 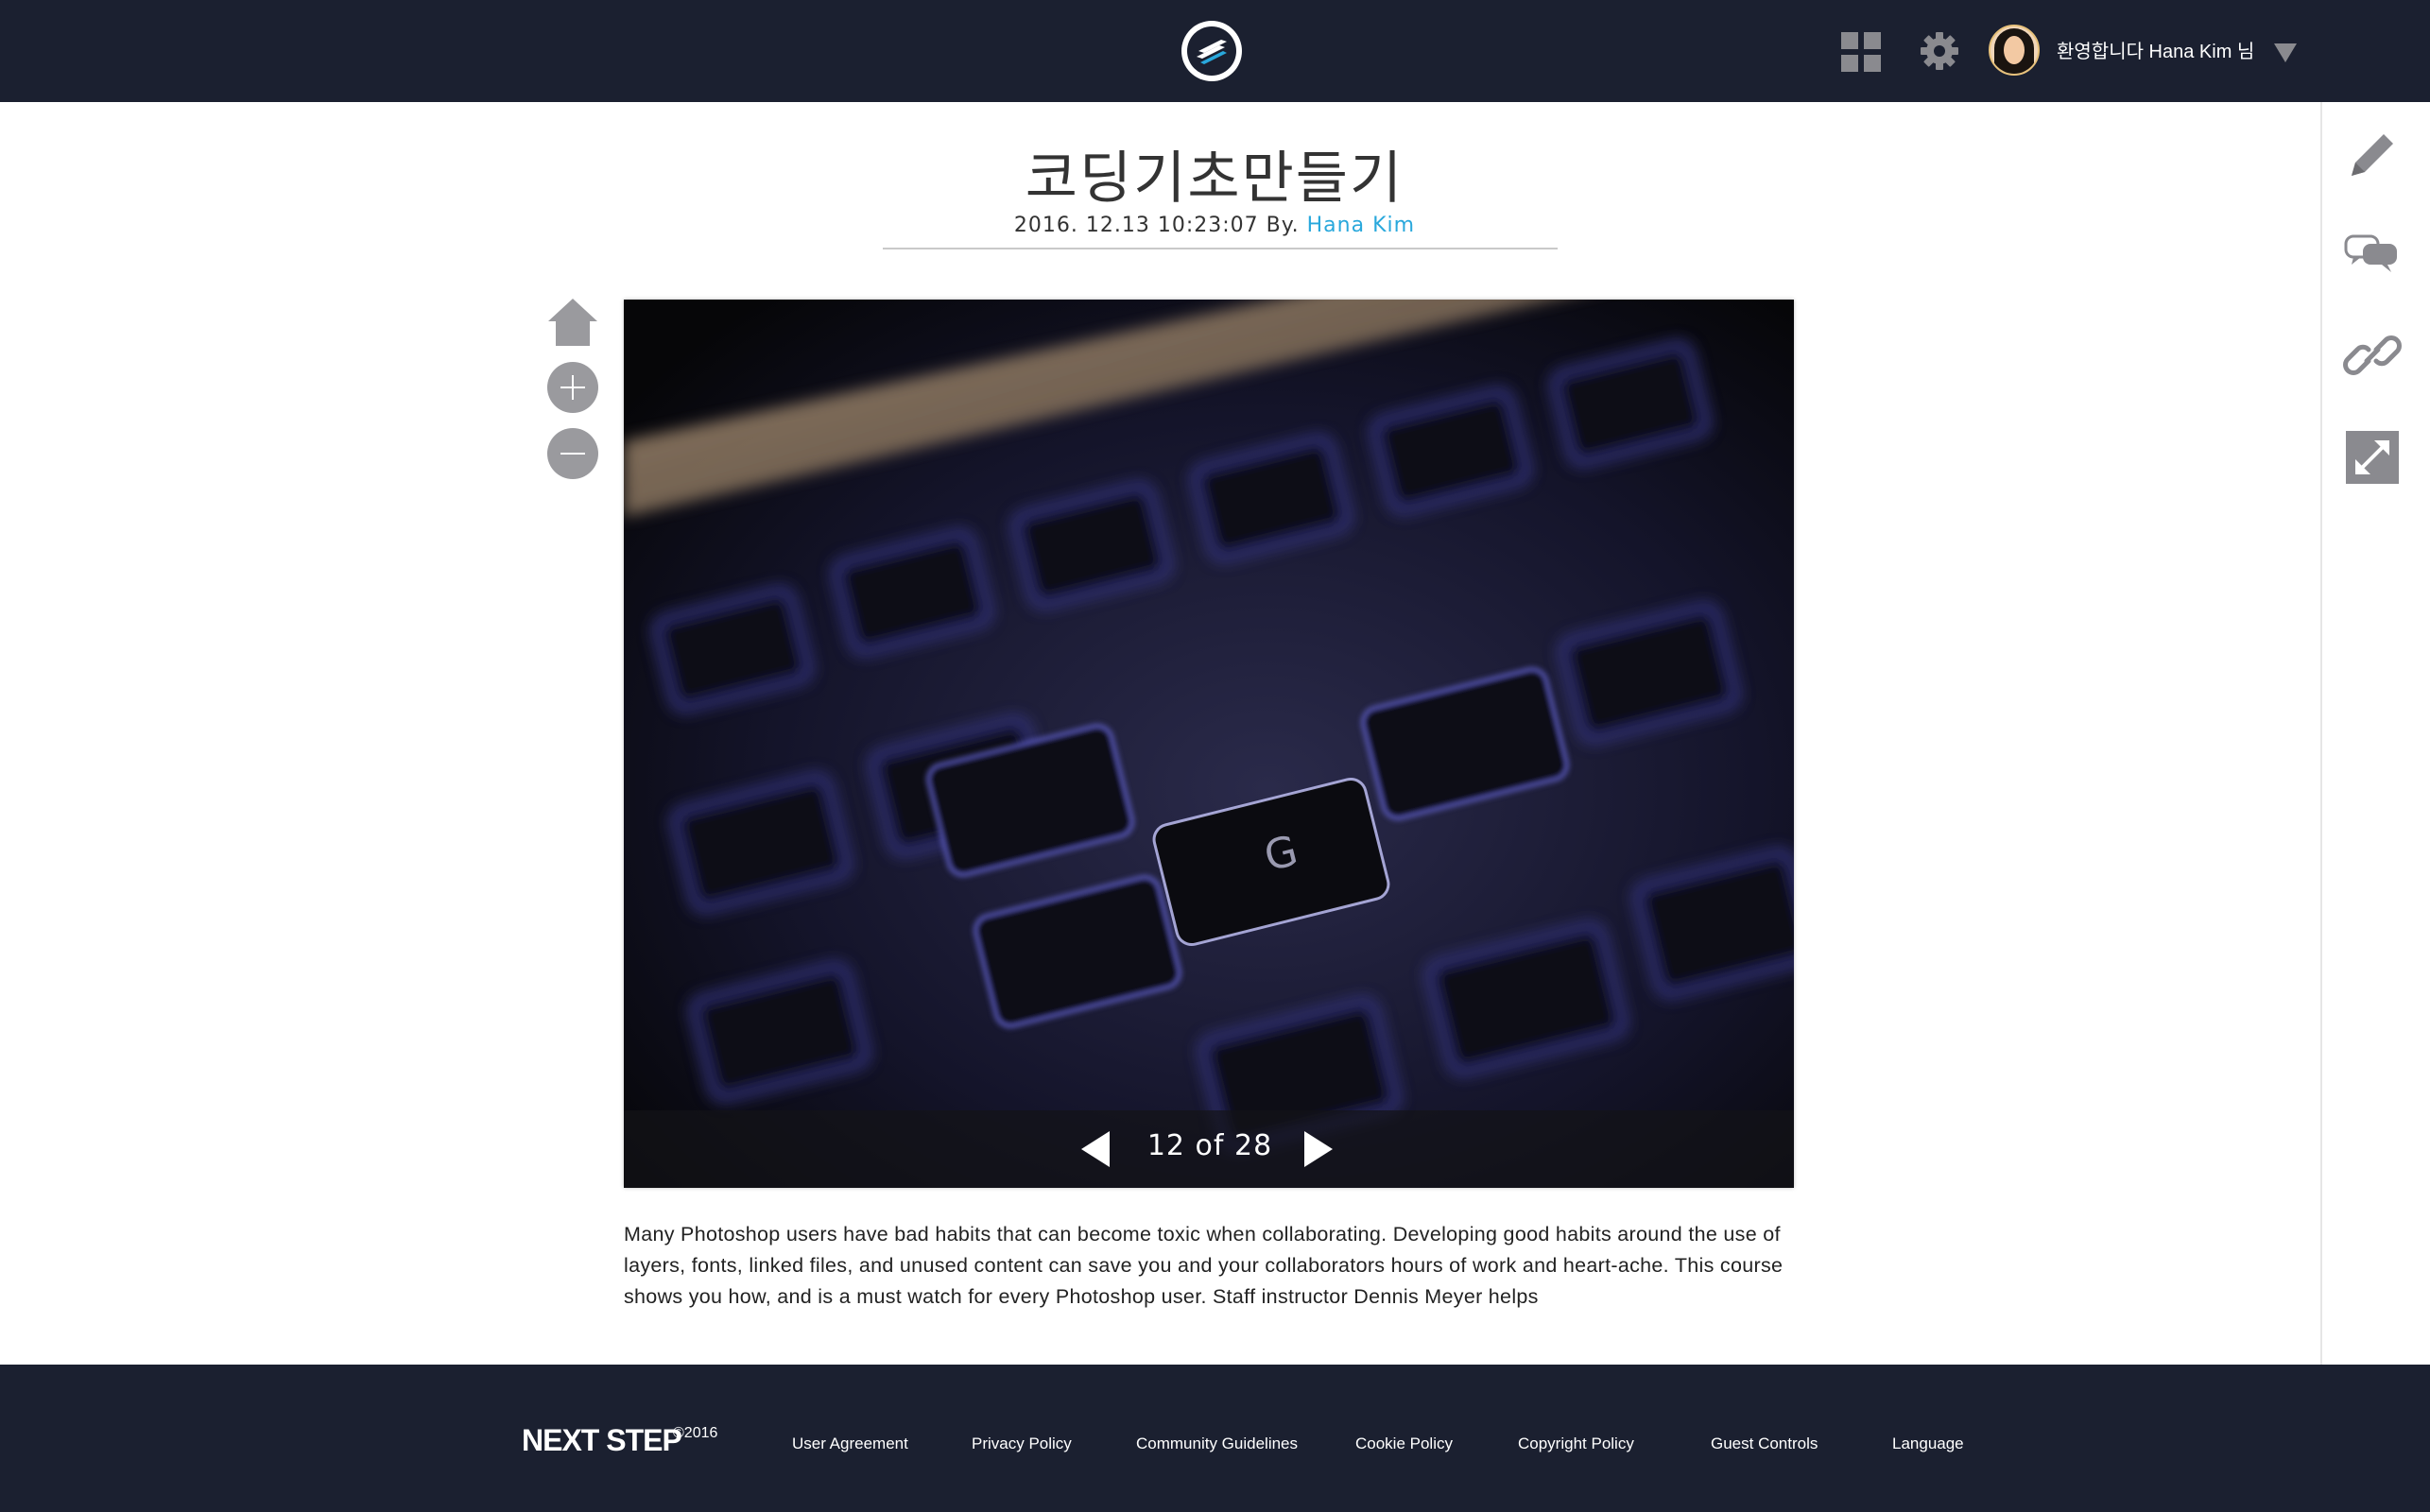 I want to click on page-title: 코딩기초만들기, so click(x=1215, y=179).